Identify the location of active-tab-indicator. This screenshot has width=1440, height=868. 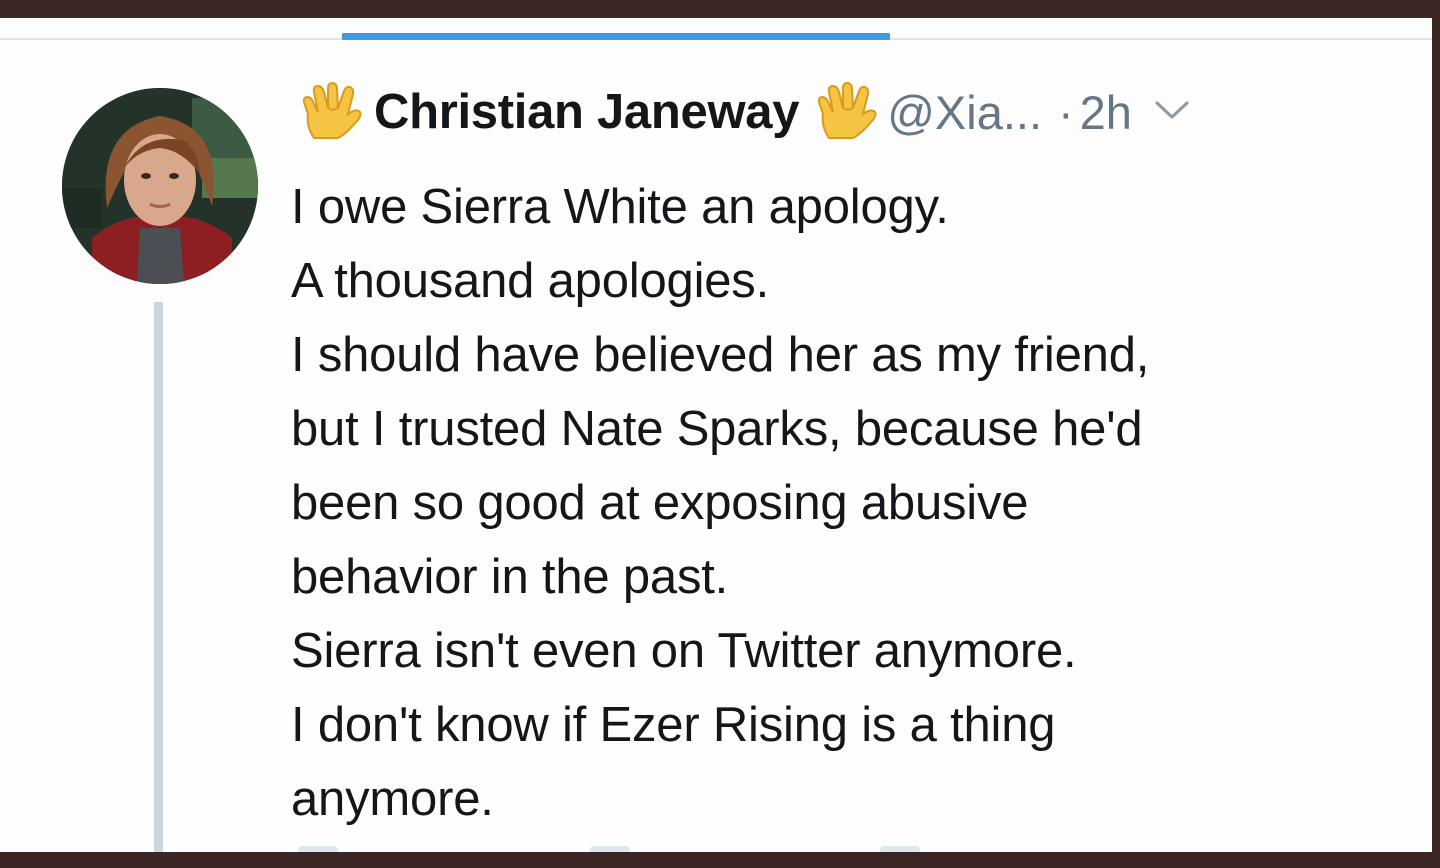
(616, 36).